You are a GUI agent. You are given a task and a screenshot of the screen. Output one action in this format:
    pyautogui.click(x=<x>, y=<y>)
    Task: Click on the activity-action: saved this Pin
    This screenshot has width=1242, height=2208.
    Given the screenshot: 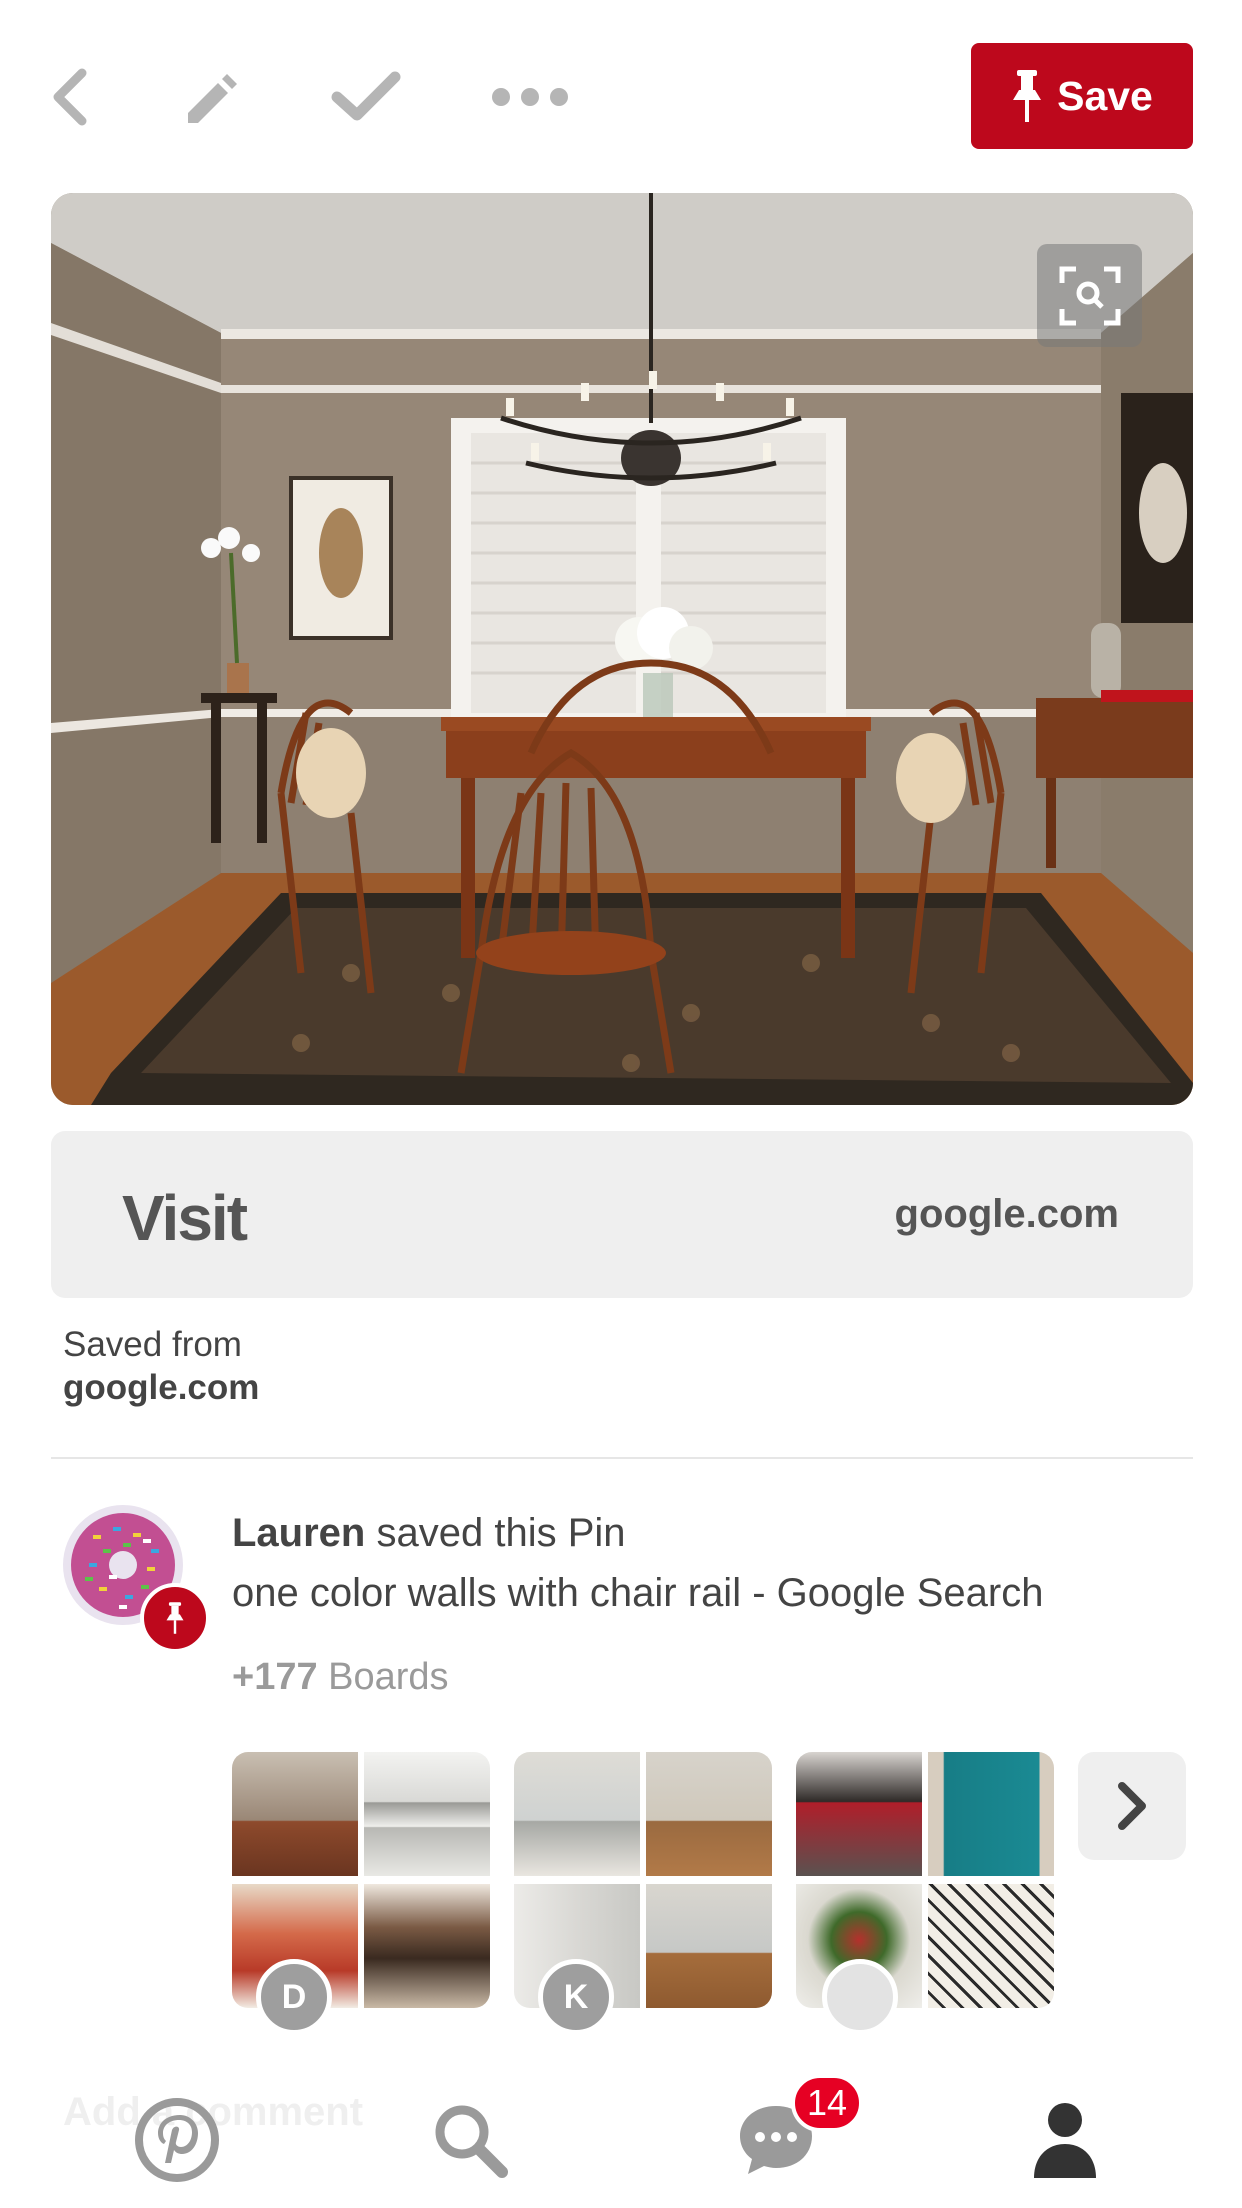 What is the action you would take?
    pyautogui.click(x=501, y=1533)
    